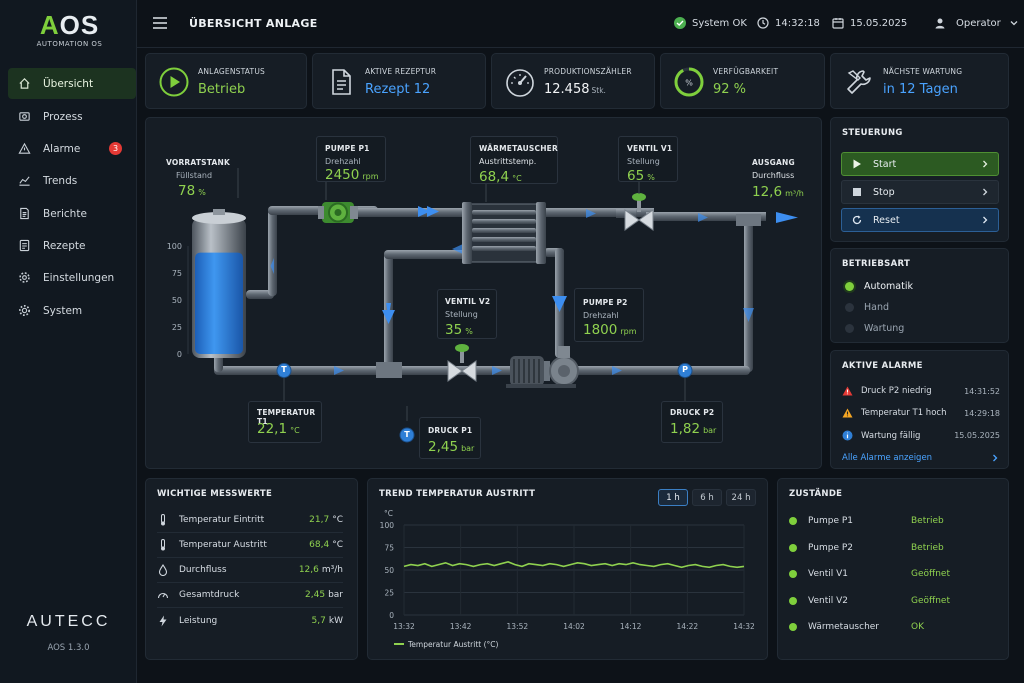  I want to click on all-alarms-link: Alle Alarme anzeigen, so click(921, 458).